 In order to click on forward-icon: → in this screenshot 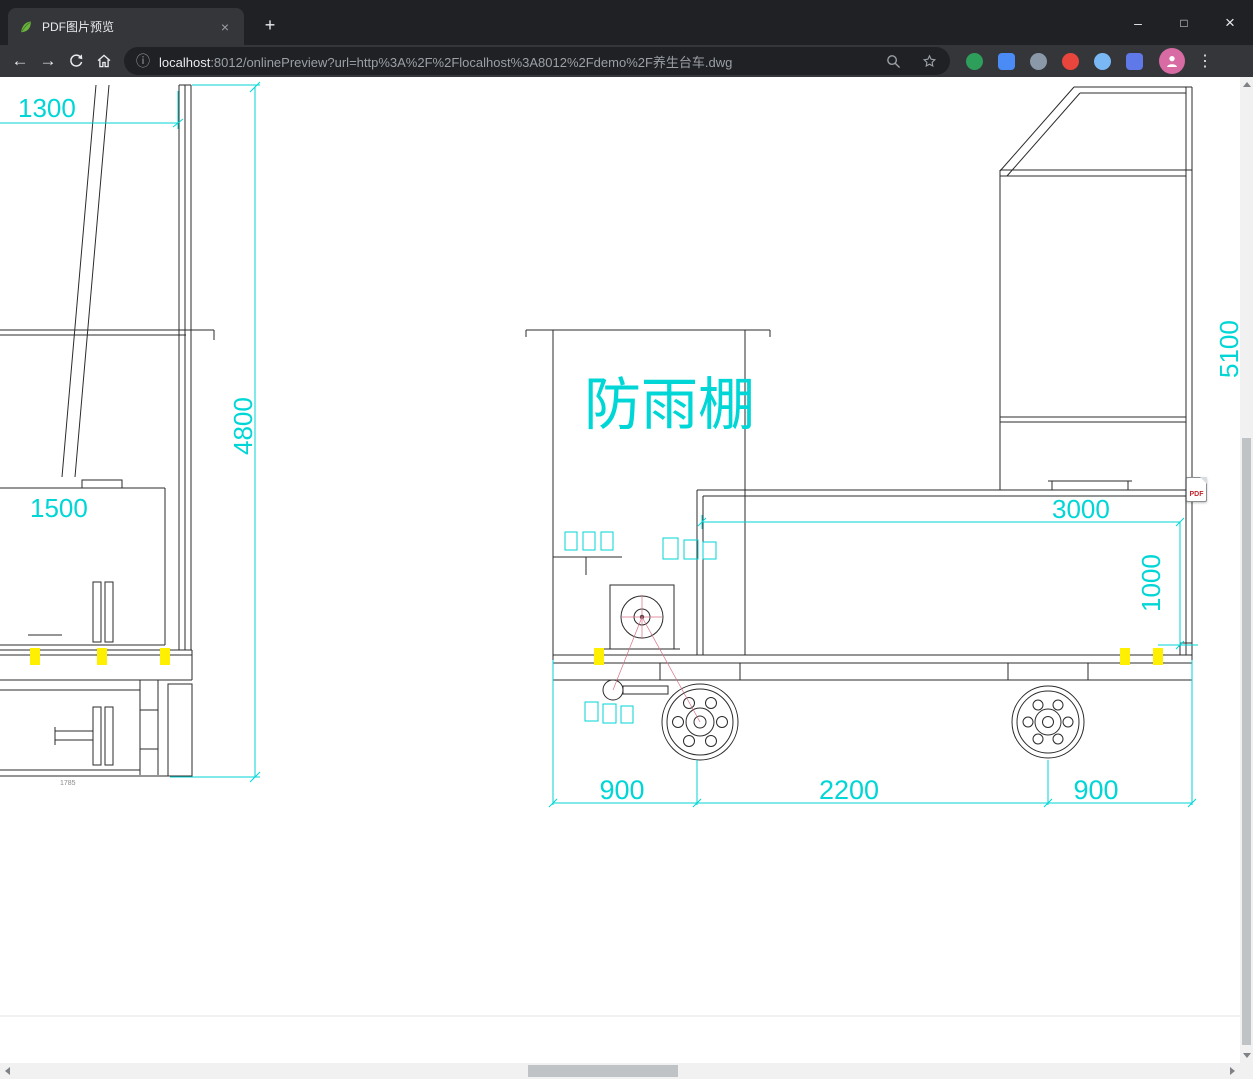, I will do `click(48, 61)`.